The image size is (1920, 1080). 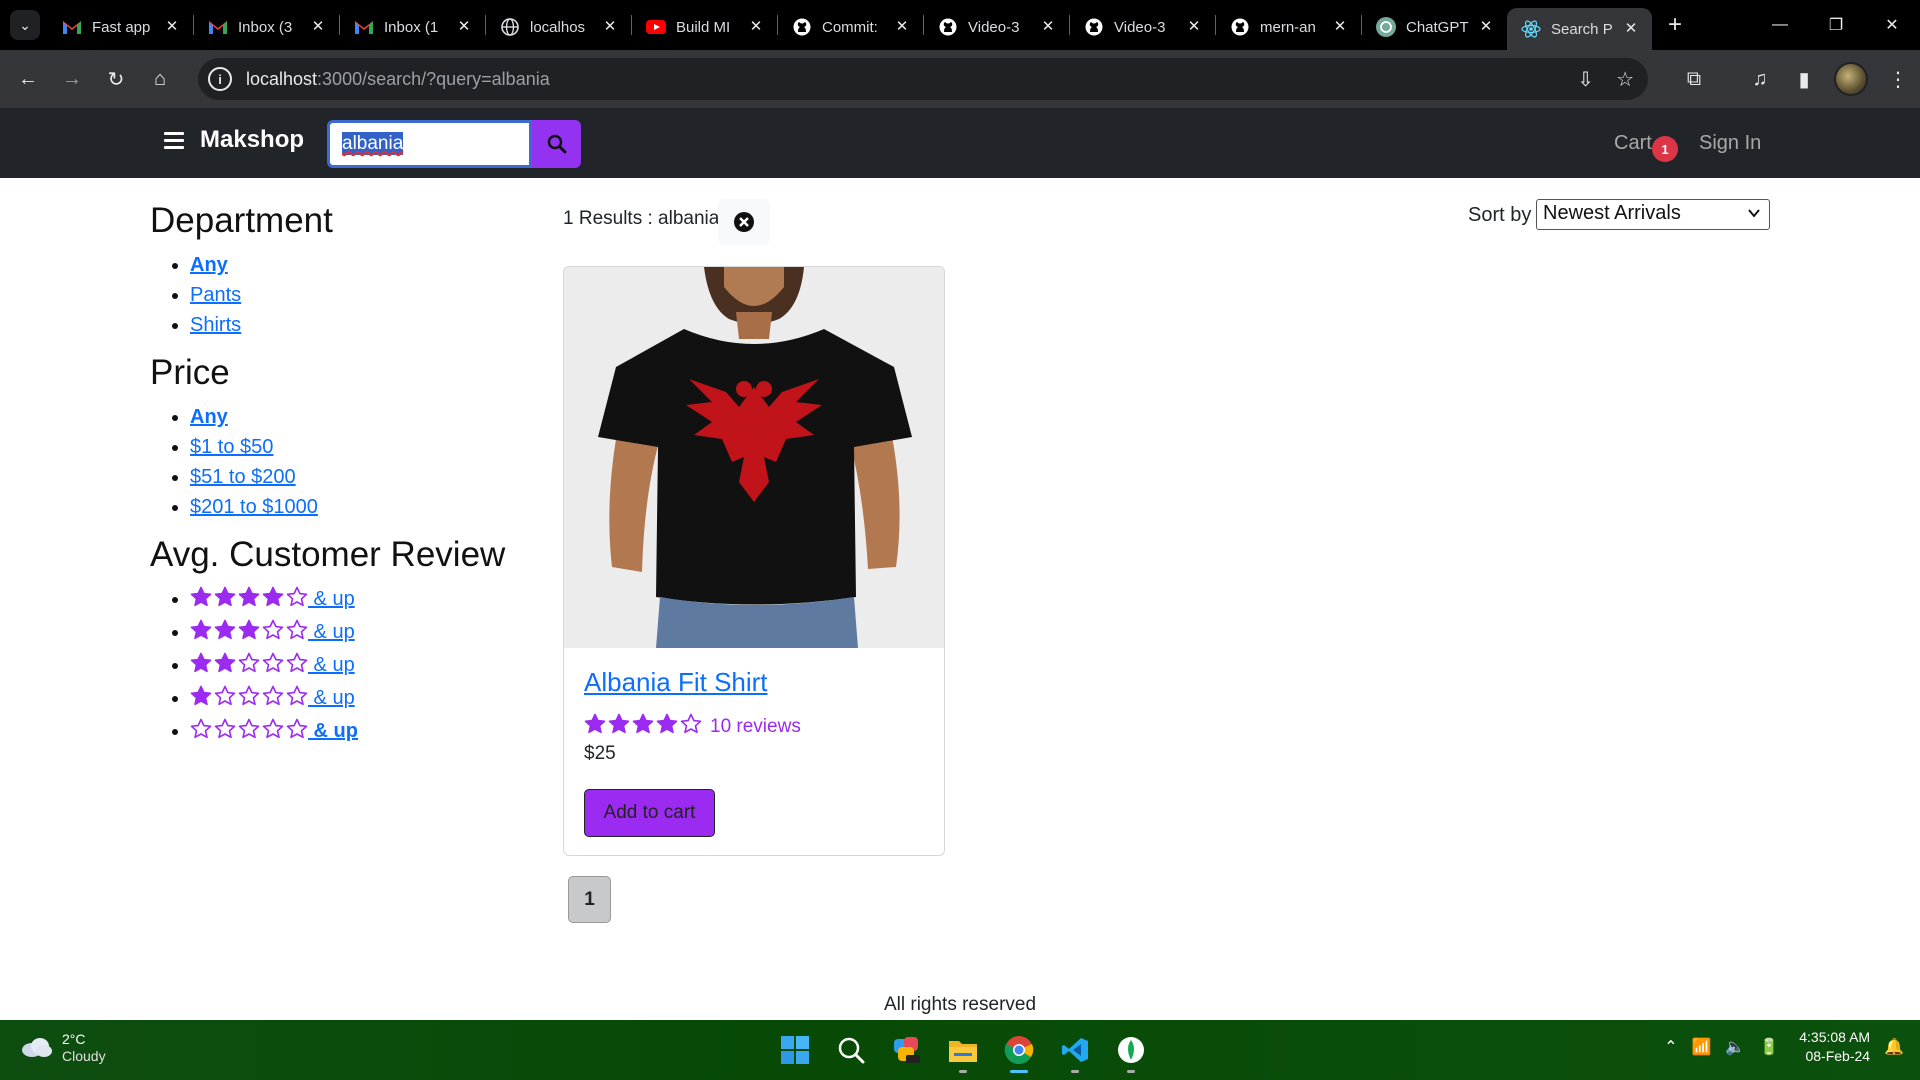 I want to click on bookmark-star-icon: ☆, so click(x=1625, y=79).